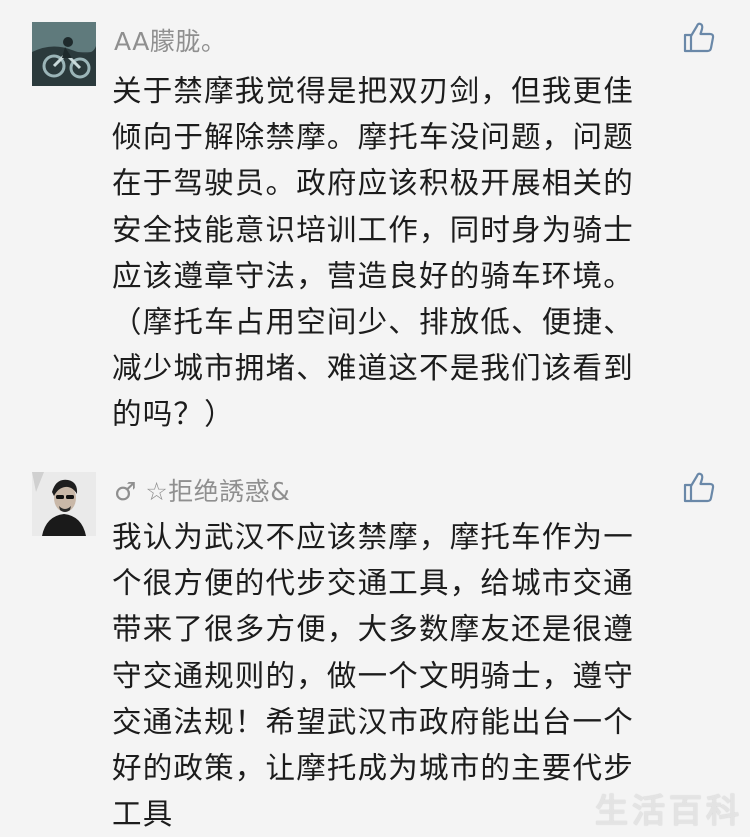 Image resolution: width=750 pixels, height=837 pixels. I want to click on like-button, so click(699, 488).